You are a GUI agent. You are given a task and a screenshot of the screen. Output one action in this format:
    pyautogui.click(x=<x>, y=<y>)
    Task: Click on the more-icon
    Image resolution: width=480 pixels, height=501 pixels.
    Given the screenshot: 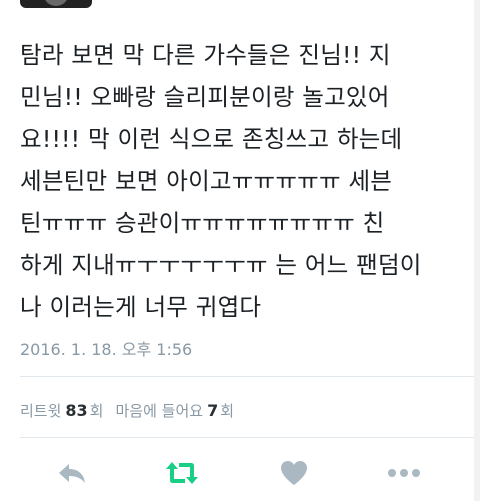 What is the action you would take?
    pyautogui.click(x=404, y=473)
    